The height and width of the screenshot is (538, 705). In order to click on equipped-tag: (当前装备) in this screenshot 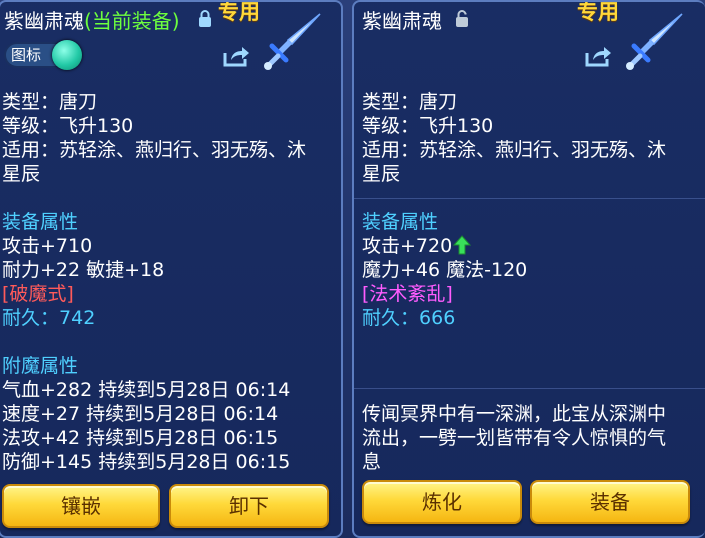, I will do `click(132, 21)`.